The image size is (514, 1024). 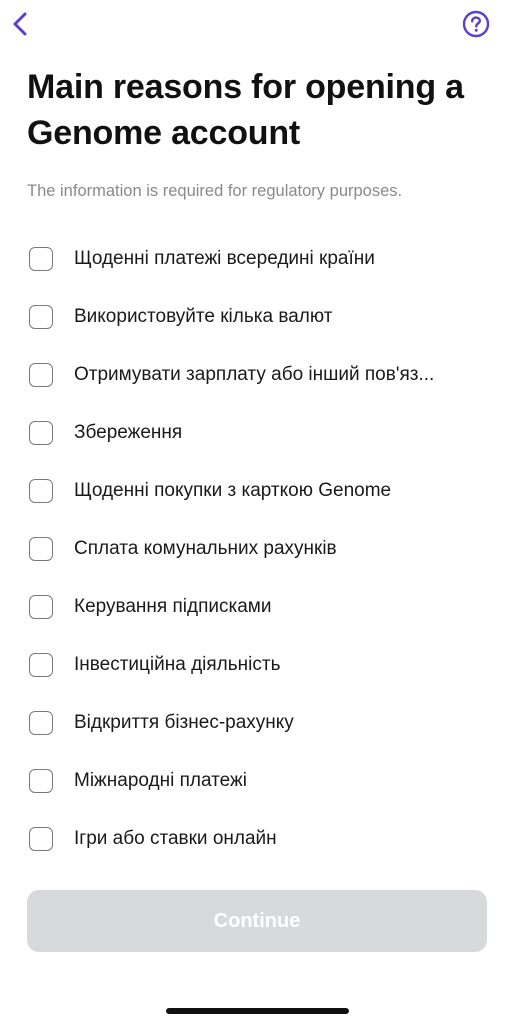 I want to click on back-button, so click(x=21, y=24).